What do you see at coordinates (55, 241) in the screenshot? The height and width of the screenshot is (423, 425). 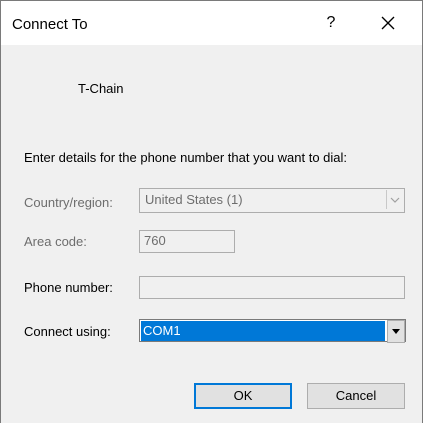 I see `area-code-label: Area code:` at bounding box center [55, 241].